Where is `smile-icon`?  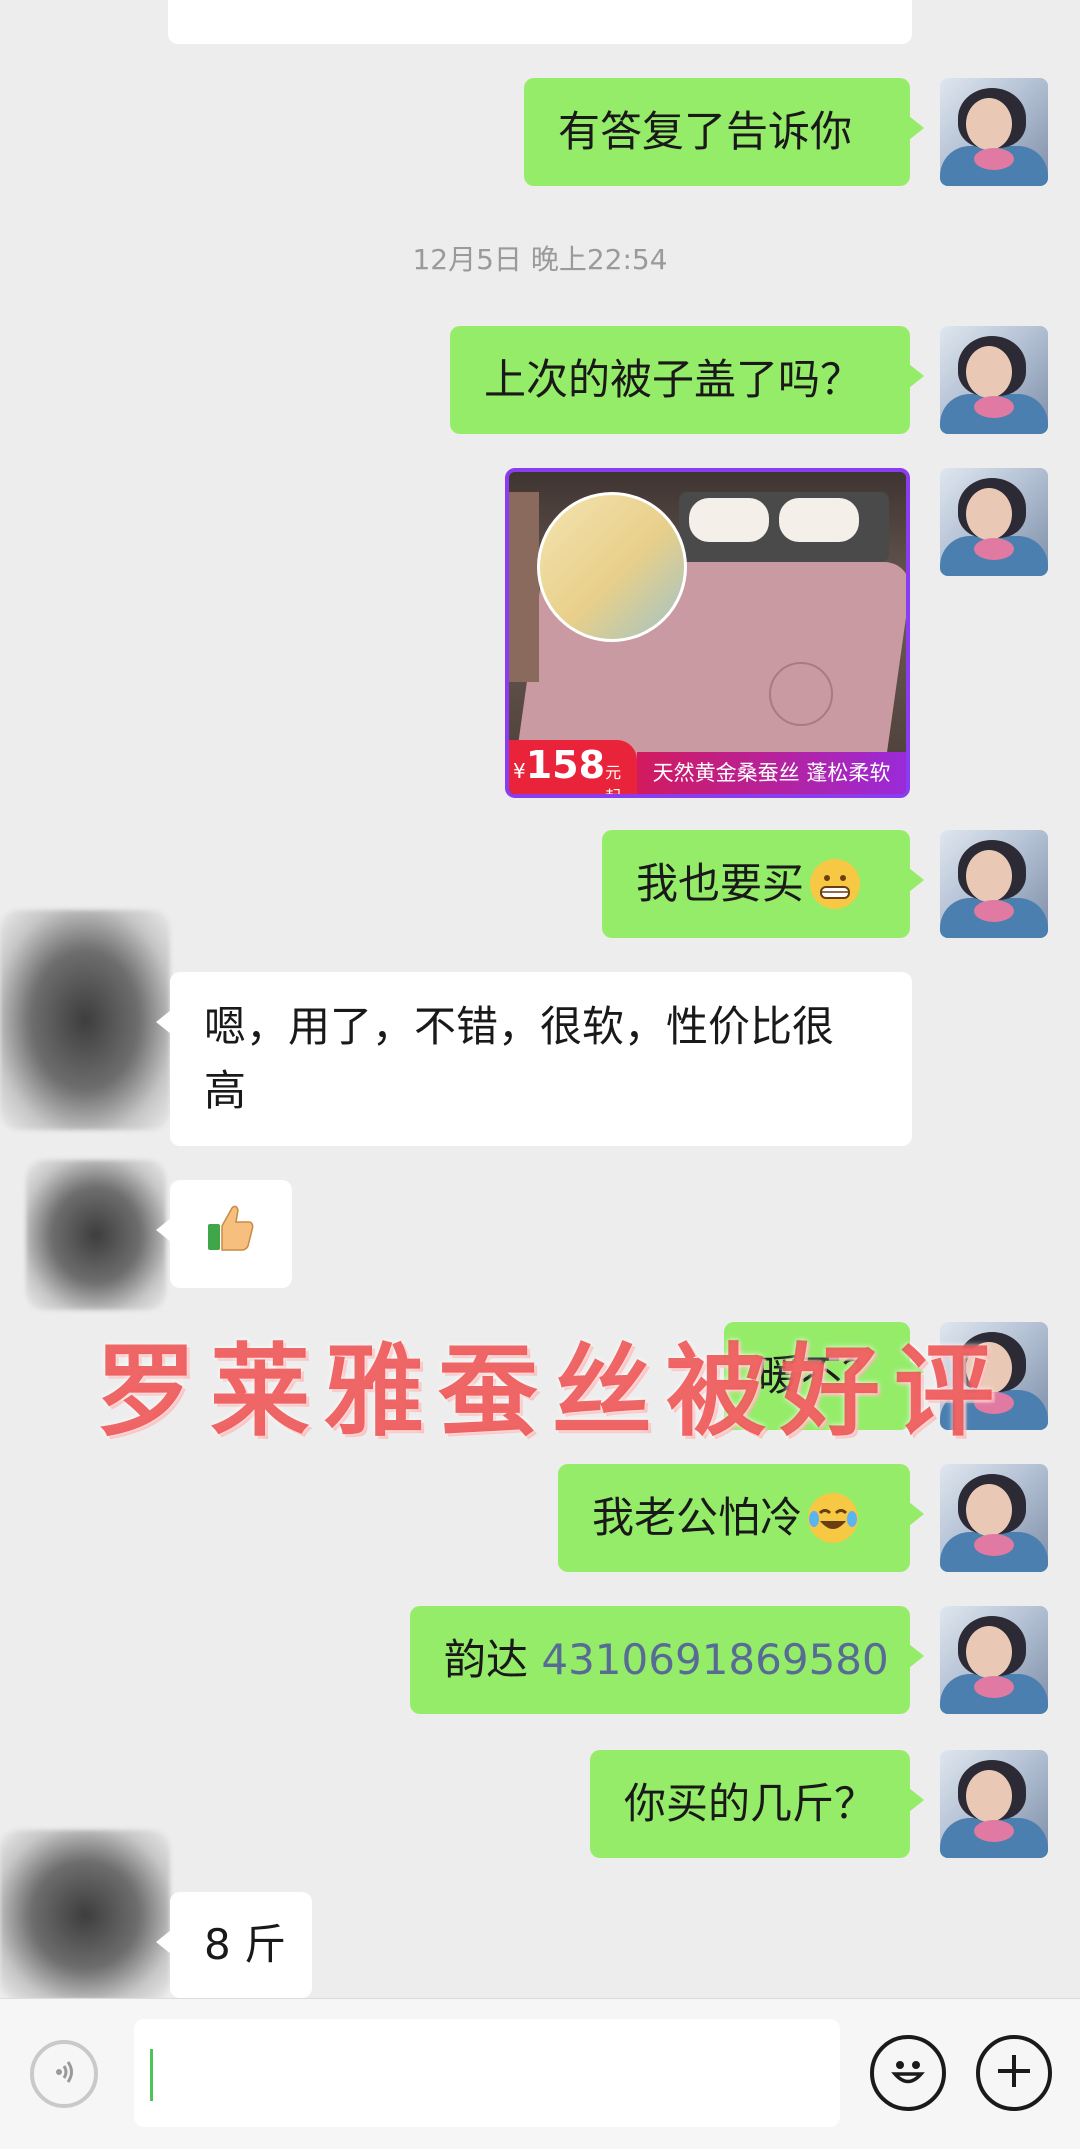
smile-icon is located at coordinates (908, 2073).